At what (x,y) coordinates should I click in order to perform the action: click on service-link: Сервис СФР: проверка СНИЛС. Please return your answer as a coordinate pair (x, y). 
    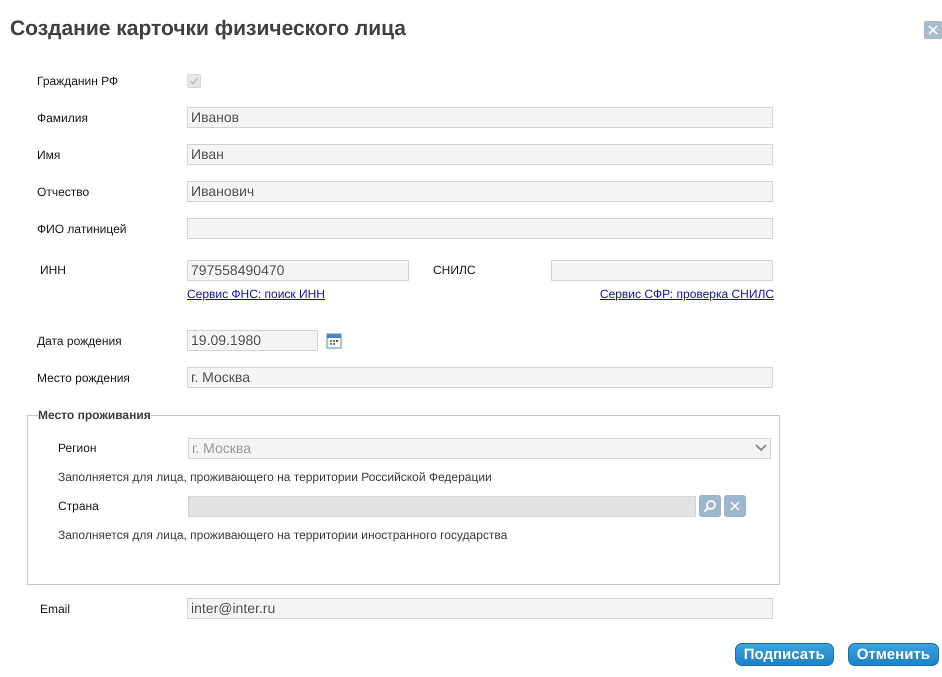
    Looking at the image, I should click on (687, 294).